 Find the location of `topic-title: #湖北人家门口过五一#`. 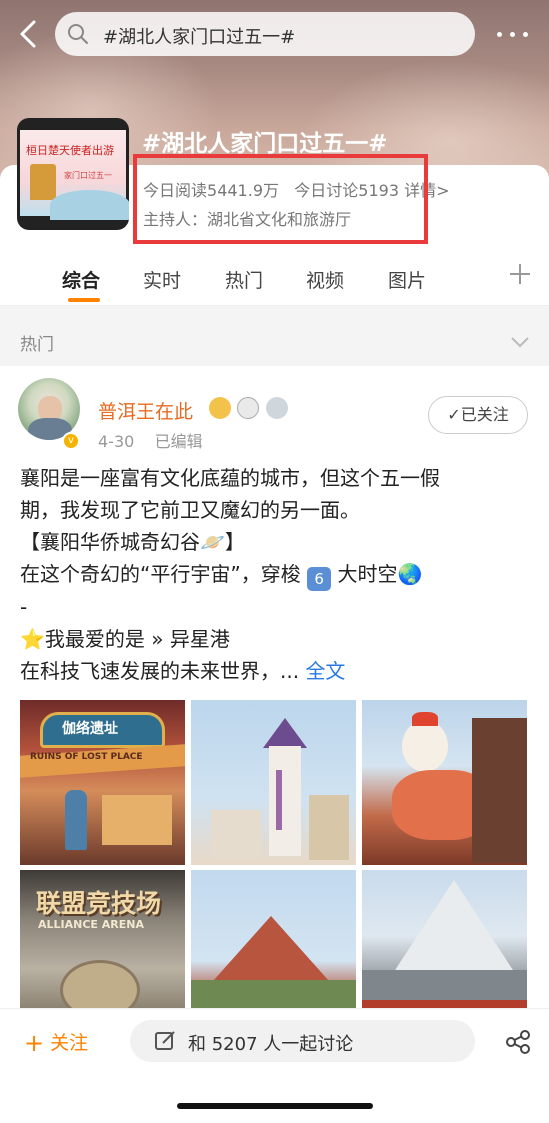

topic-title: #湖北人家门口过五一# is located at coordinates (265, 144).